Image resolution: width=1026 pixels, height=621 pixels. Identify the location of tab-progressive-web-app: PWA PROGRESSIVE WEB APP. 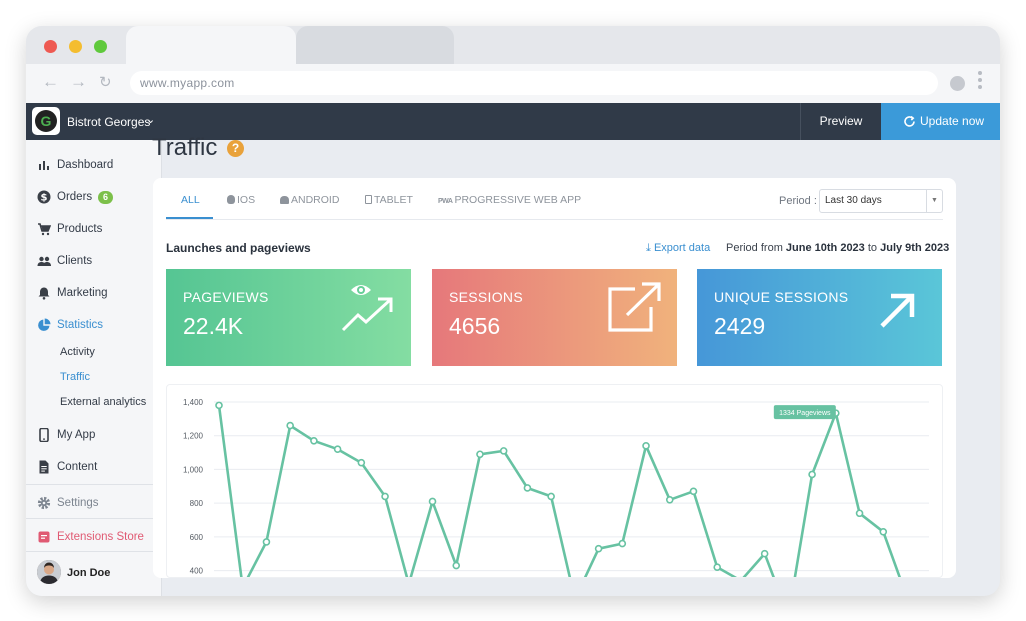
(509, 200).